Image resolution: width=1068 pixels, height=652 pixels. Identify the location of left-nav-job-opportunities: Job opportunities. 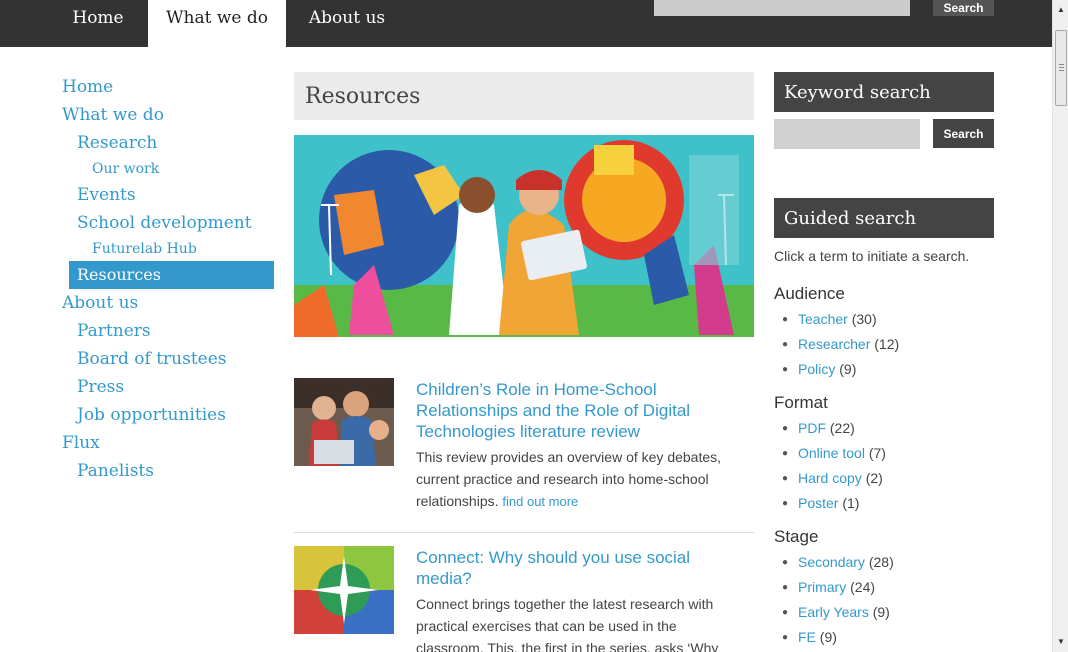
(151, 415).